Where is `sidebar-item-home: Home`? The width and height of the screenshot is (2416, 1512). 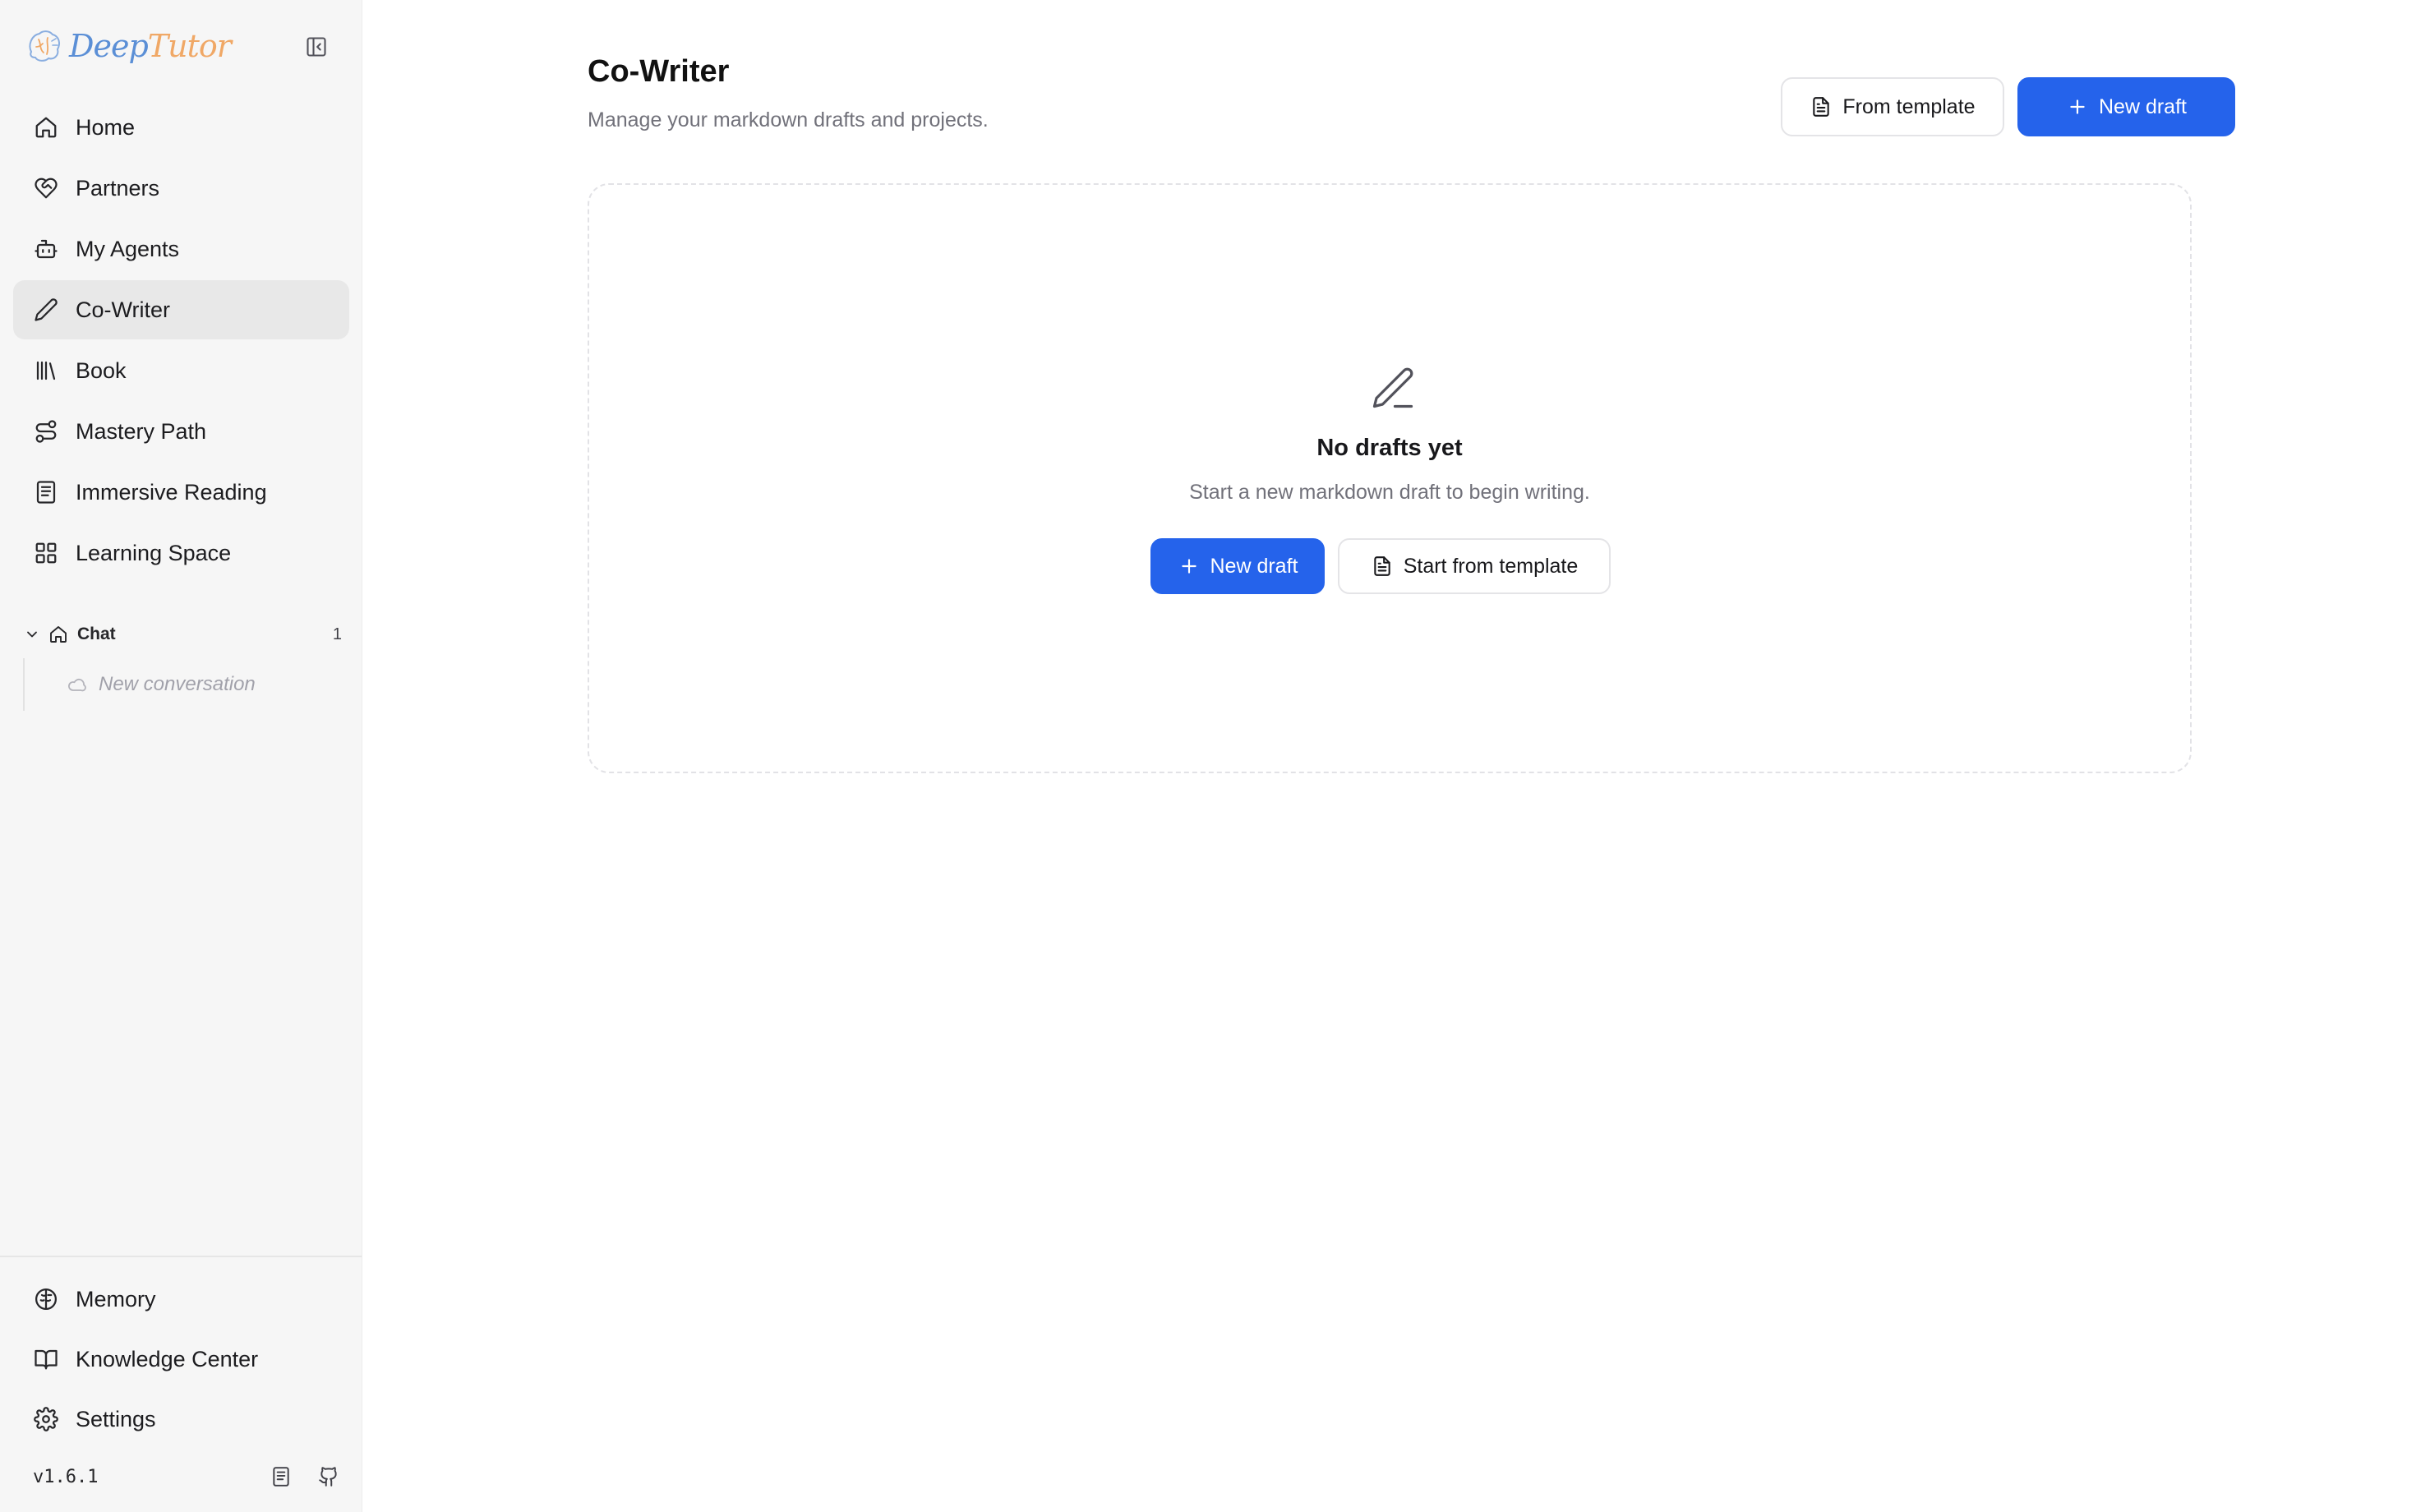 sidebar-item-home: Home is located at coordinates (181, 127).